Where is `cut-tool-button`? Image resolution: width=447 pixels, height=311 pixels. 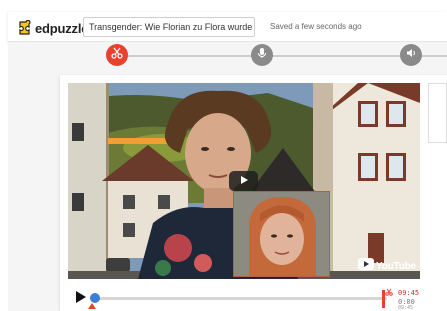
cut-tool-button is located at coordinates (117, 55).